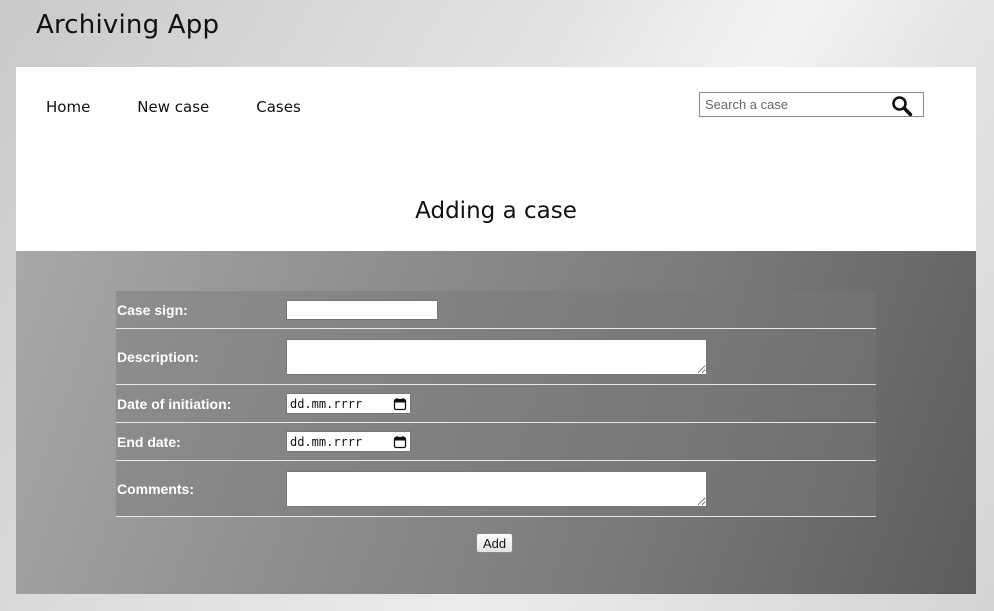 The image size is (994, 611). I want to click on form-row-description: Description:, so click(496, 357).